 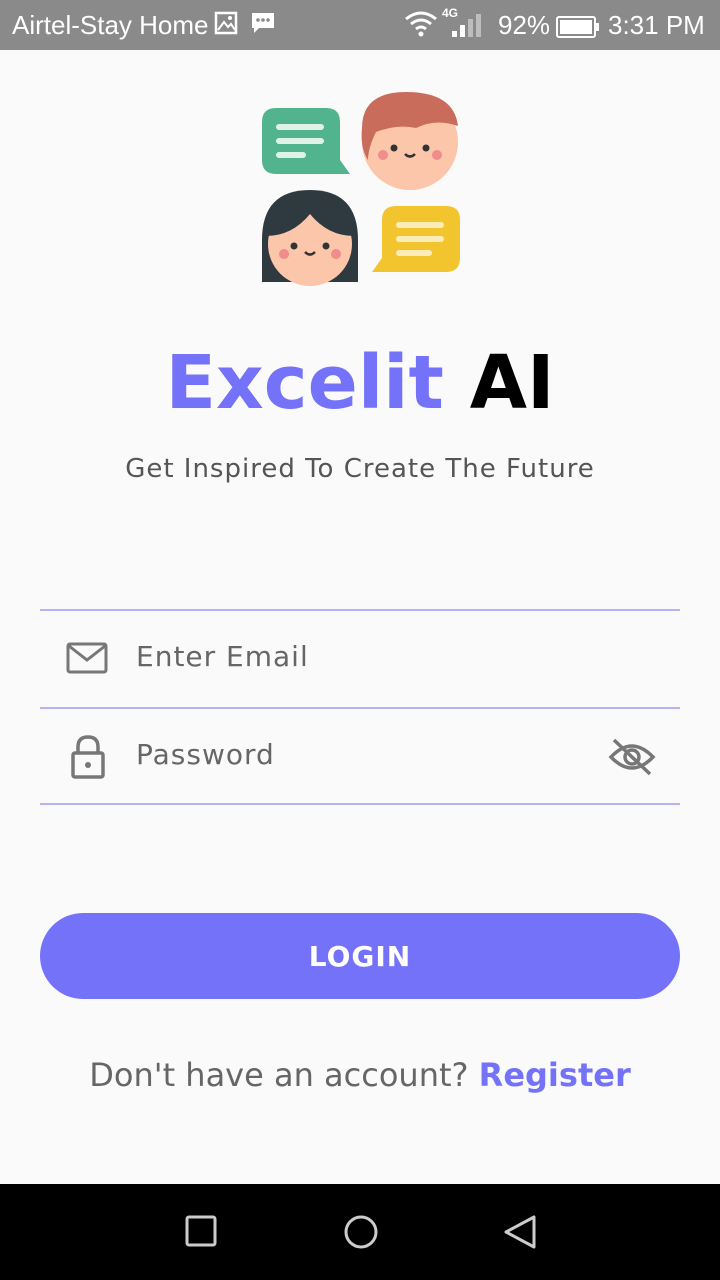 What do you see at coordinates (263, 26) in the screenshot?
I see `message-icon` at bounding box center [263, 26].